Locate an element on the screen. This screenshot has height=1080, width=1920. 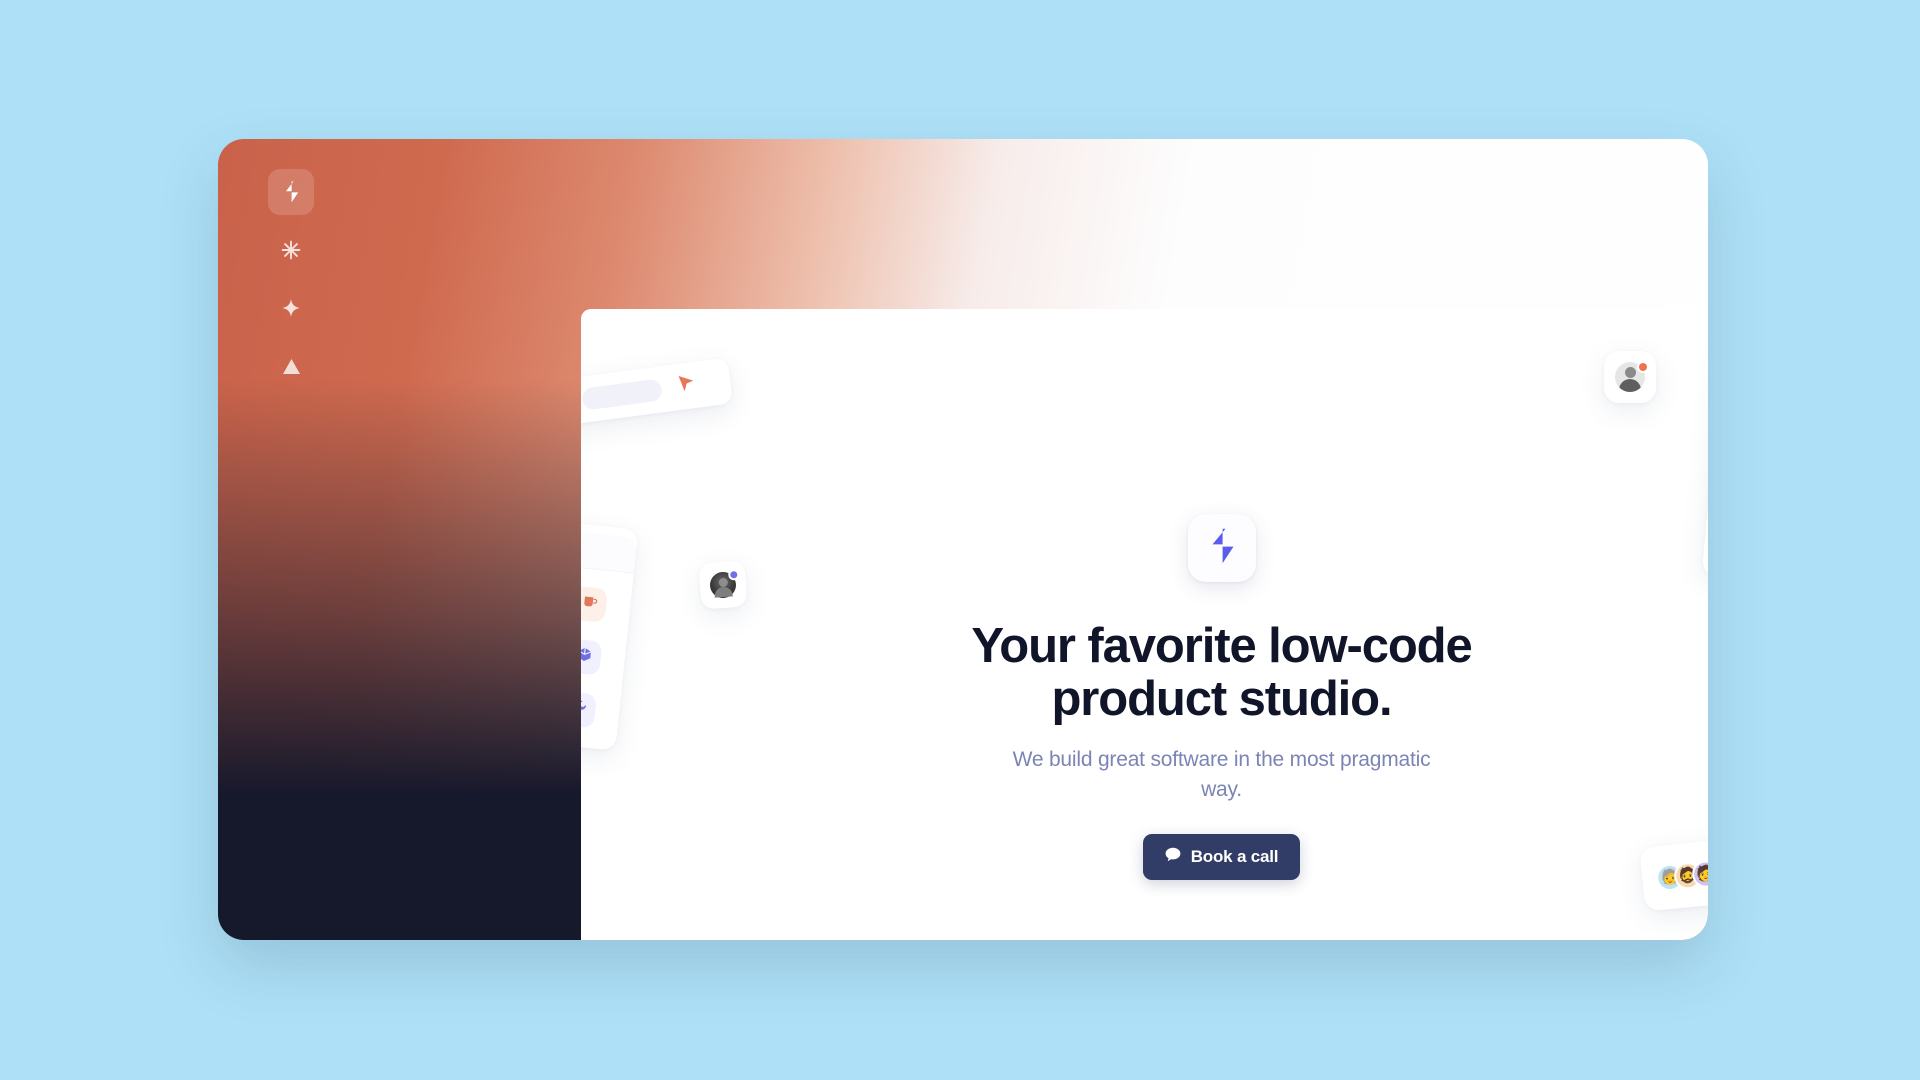
sidebar-item-star is located at coordinates (291, 308).